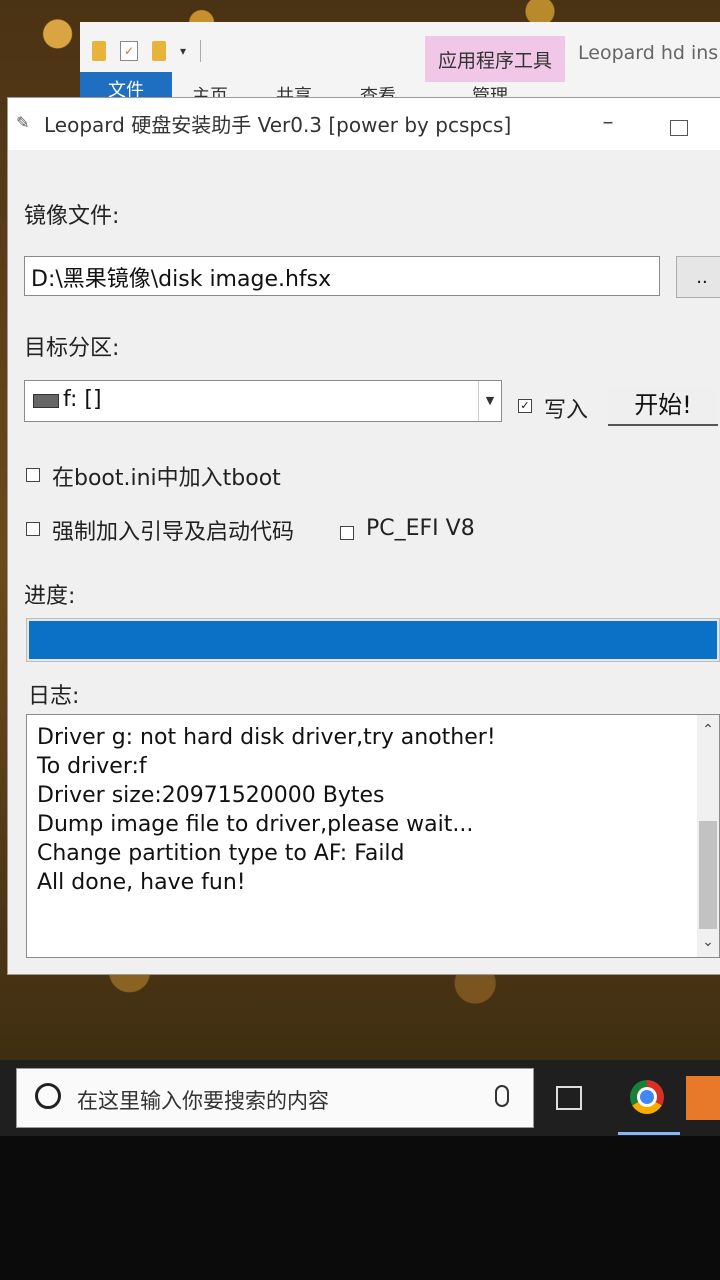 This screenshot has height=1280, width=720. Describe the element at coordinates (203, 1101) in the screenshot. I see `search-placeholder: 在这里输入你要搜索的内容` at that location.